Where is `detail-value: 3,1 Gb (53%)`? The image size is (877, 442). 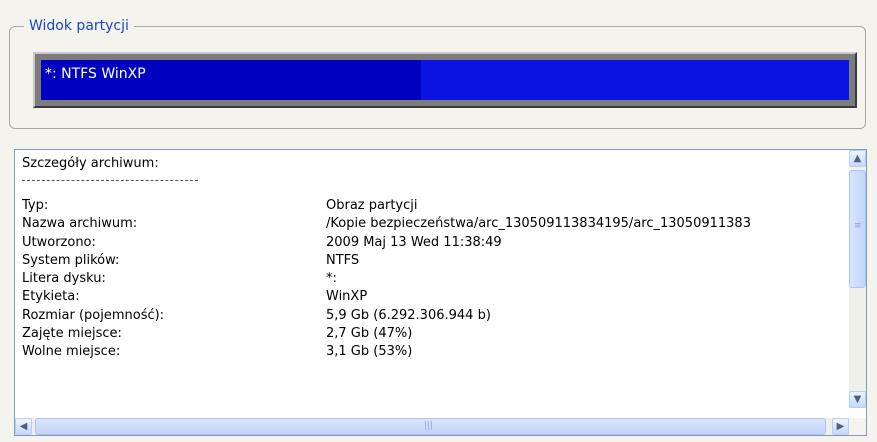
detail-value: 3,1 Gb (53%) is located at coordinates (369, 352).